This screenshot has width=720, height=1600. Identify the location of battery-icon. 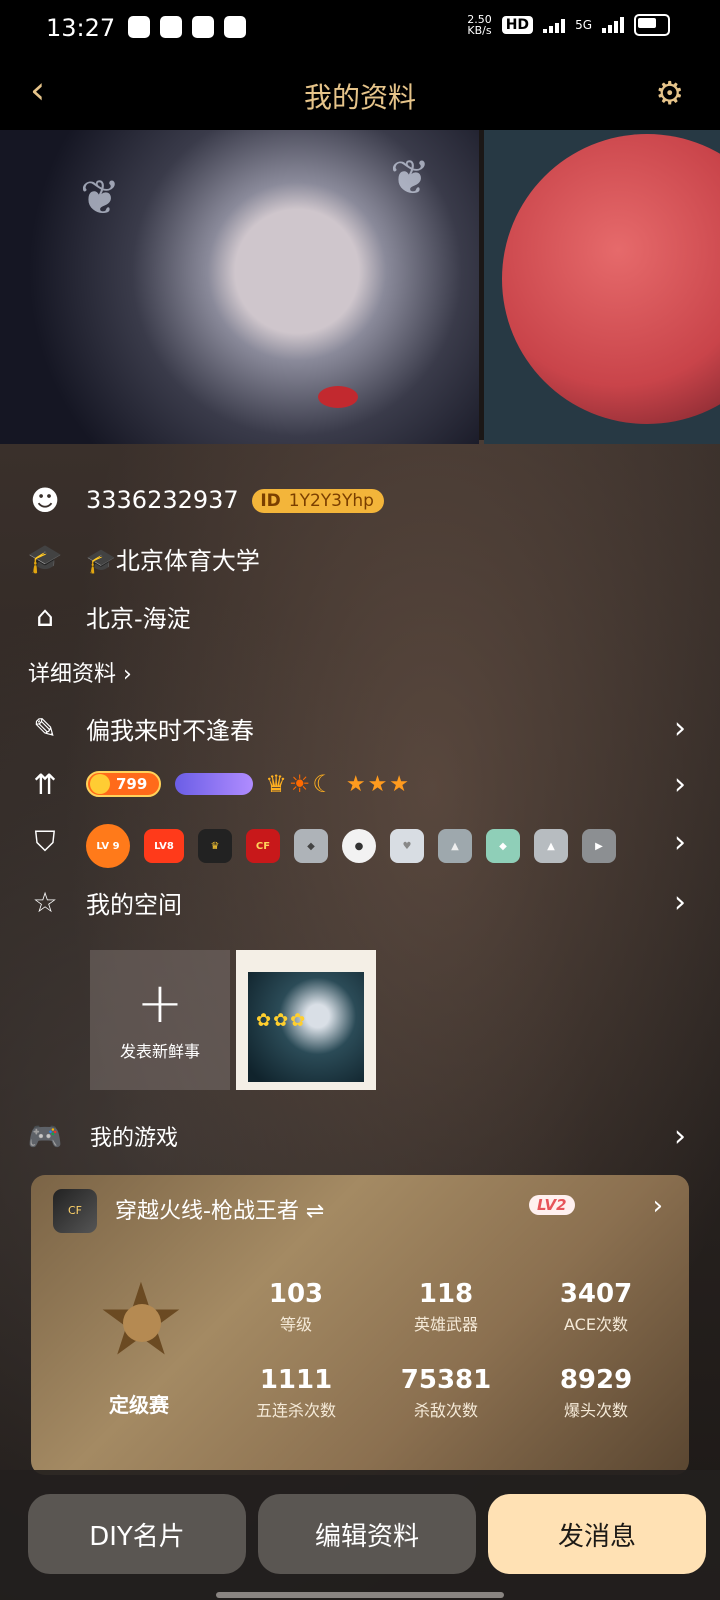
(652, 25).